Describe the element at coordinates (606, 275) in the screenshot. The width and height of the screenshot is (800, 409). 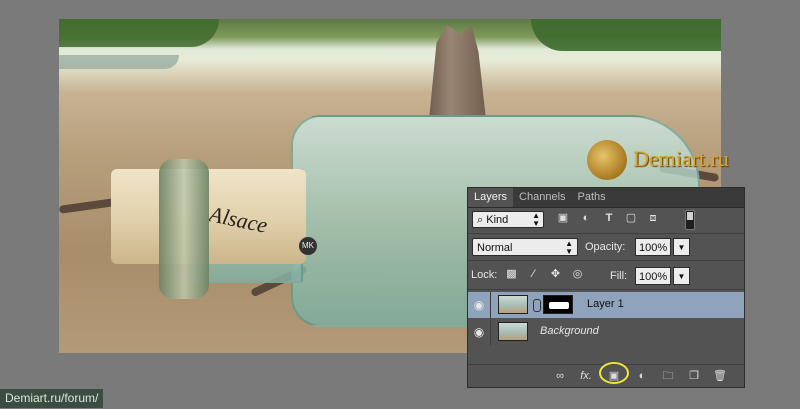
I see `lock-row: Lock: ▩ ∕ ✥ ◎ Fill: 100% ▼` at that location.